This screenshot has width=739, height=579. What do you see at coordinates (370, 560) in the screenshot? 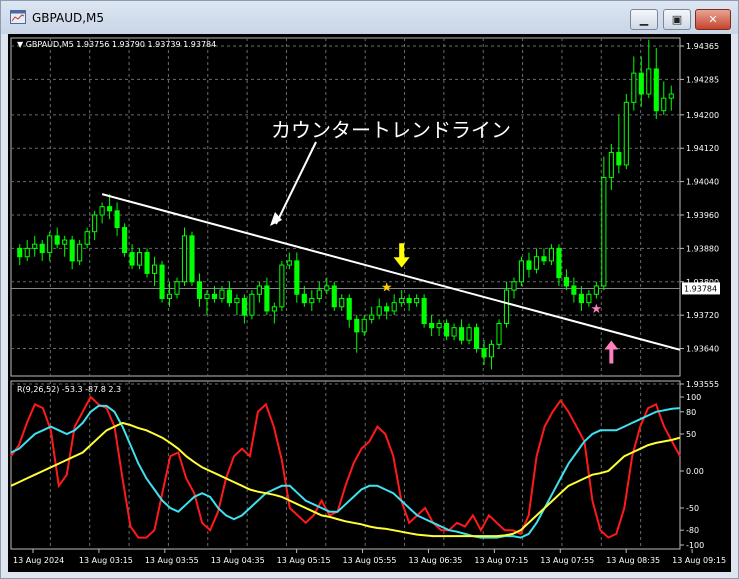
I see `time-axis-label: 13 Aug 05:55` at bounding box center [370, 560].